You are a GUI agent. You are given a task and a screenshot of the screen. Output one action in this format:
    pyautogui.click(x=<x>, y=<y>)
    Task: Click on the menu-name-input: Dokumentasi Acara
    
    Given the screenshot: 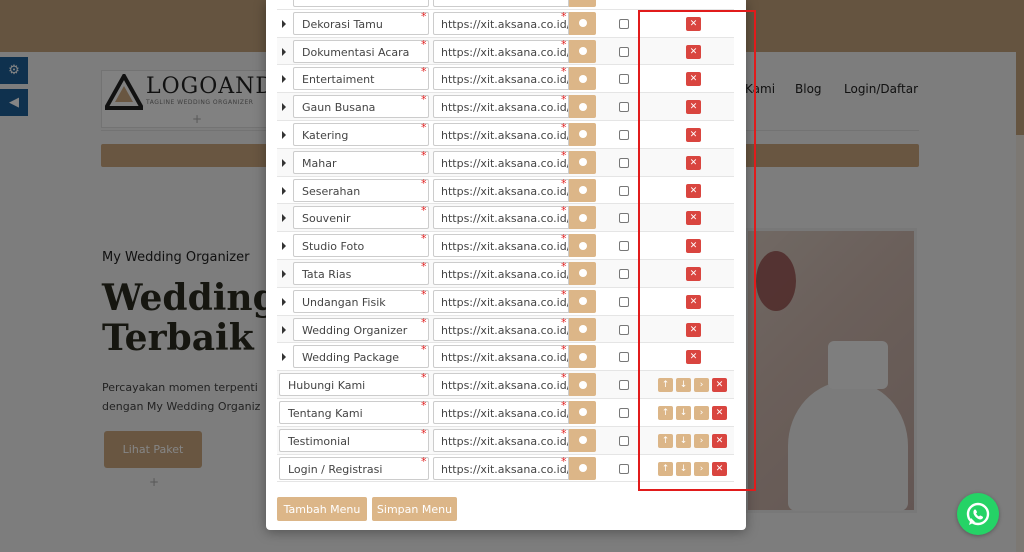 What is the action you would take?
    pyautogui.click(x=361, y=51)
    